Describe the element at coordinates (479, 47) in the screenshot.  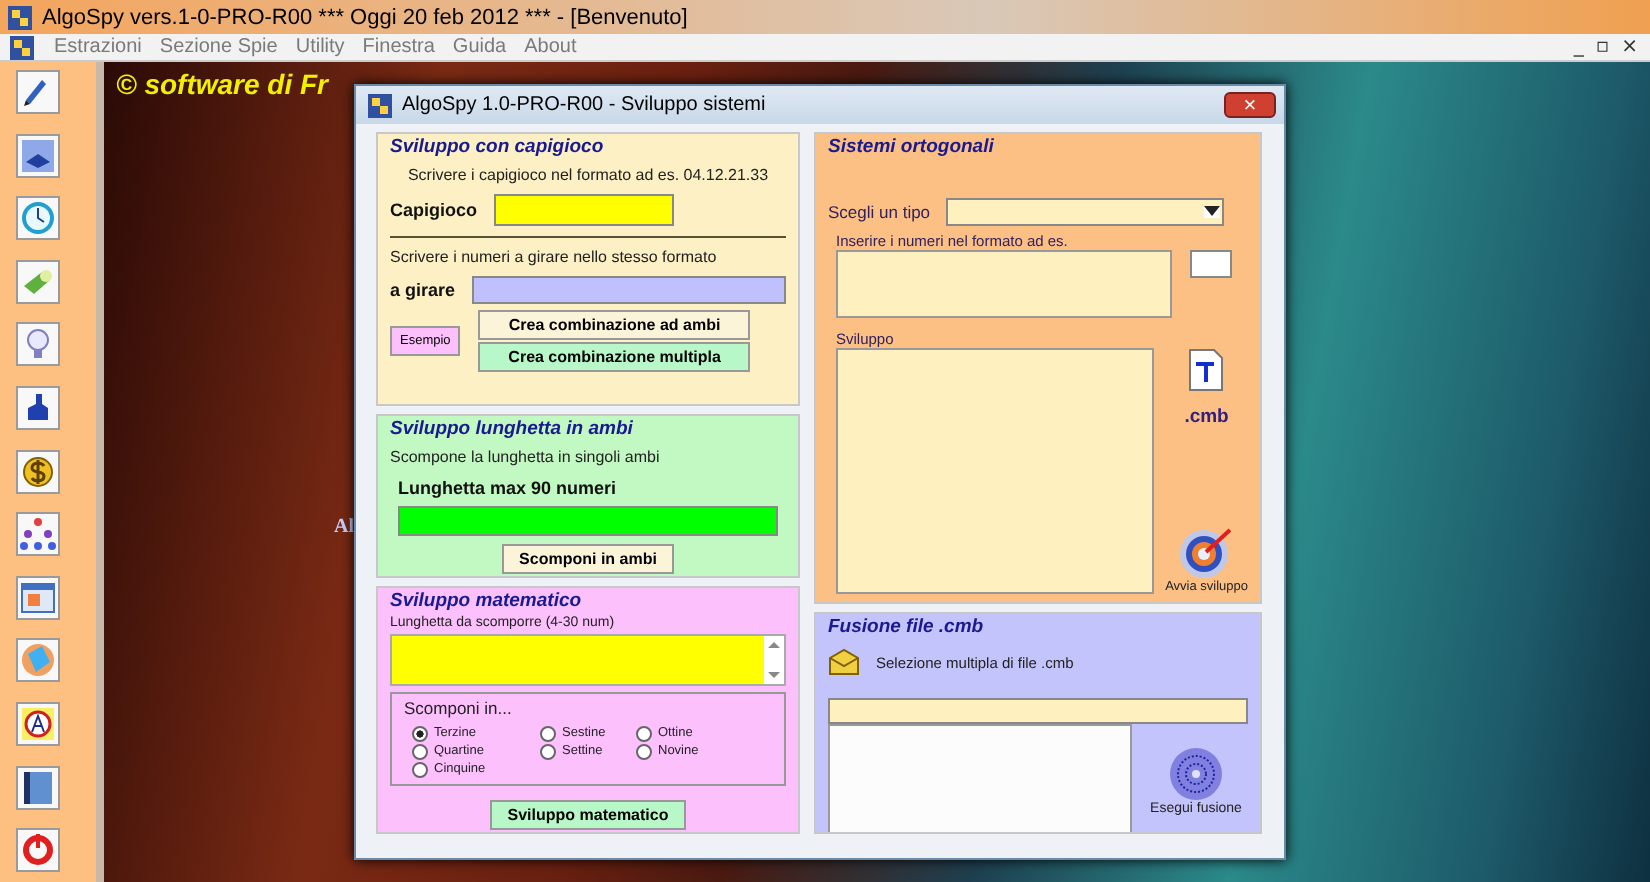
I see `menu-item: Guida` at that location.